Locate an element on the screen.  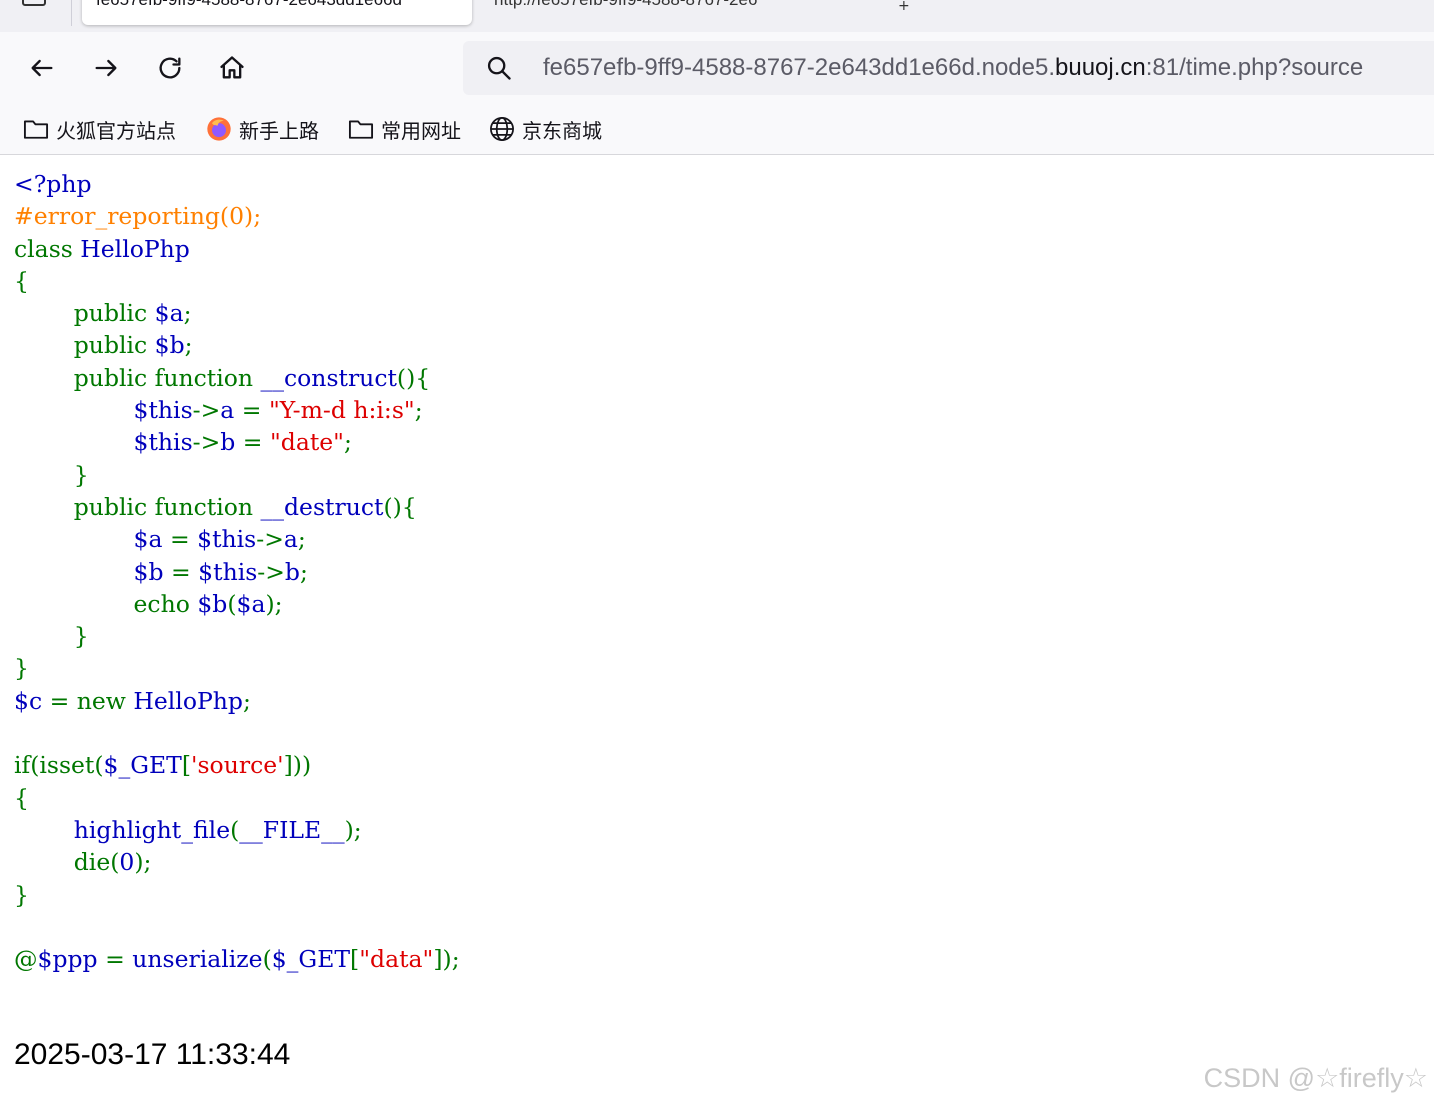
code-line: public function __construct(){ is located at coordinates (237, 378).